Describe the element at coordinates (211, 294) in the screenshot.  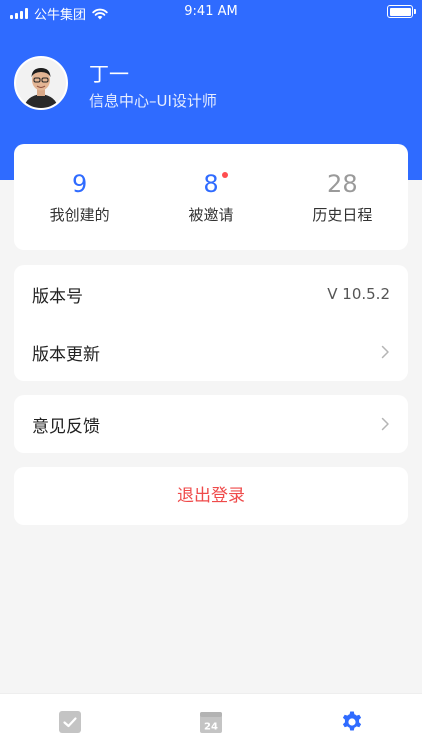
I see `version-row: 版本号 V 10.5.2` at that location.